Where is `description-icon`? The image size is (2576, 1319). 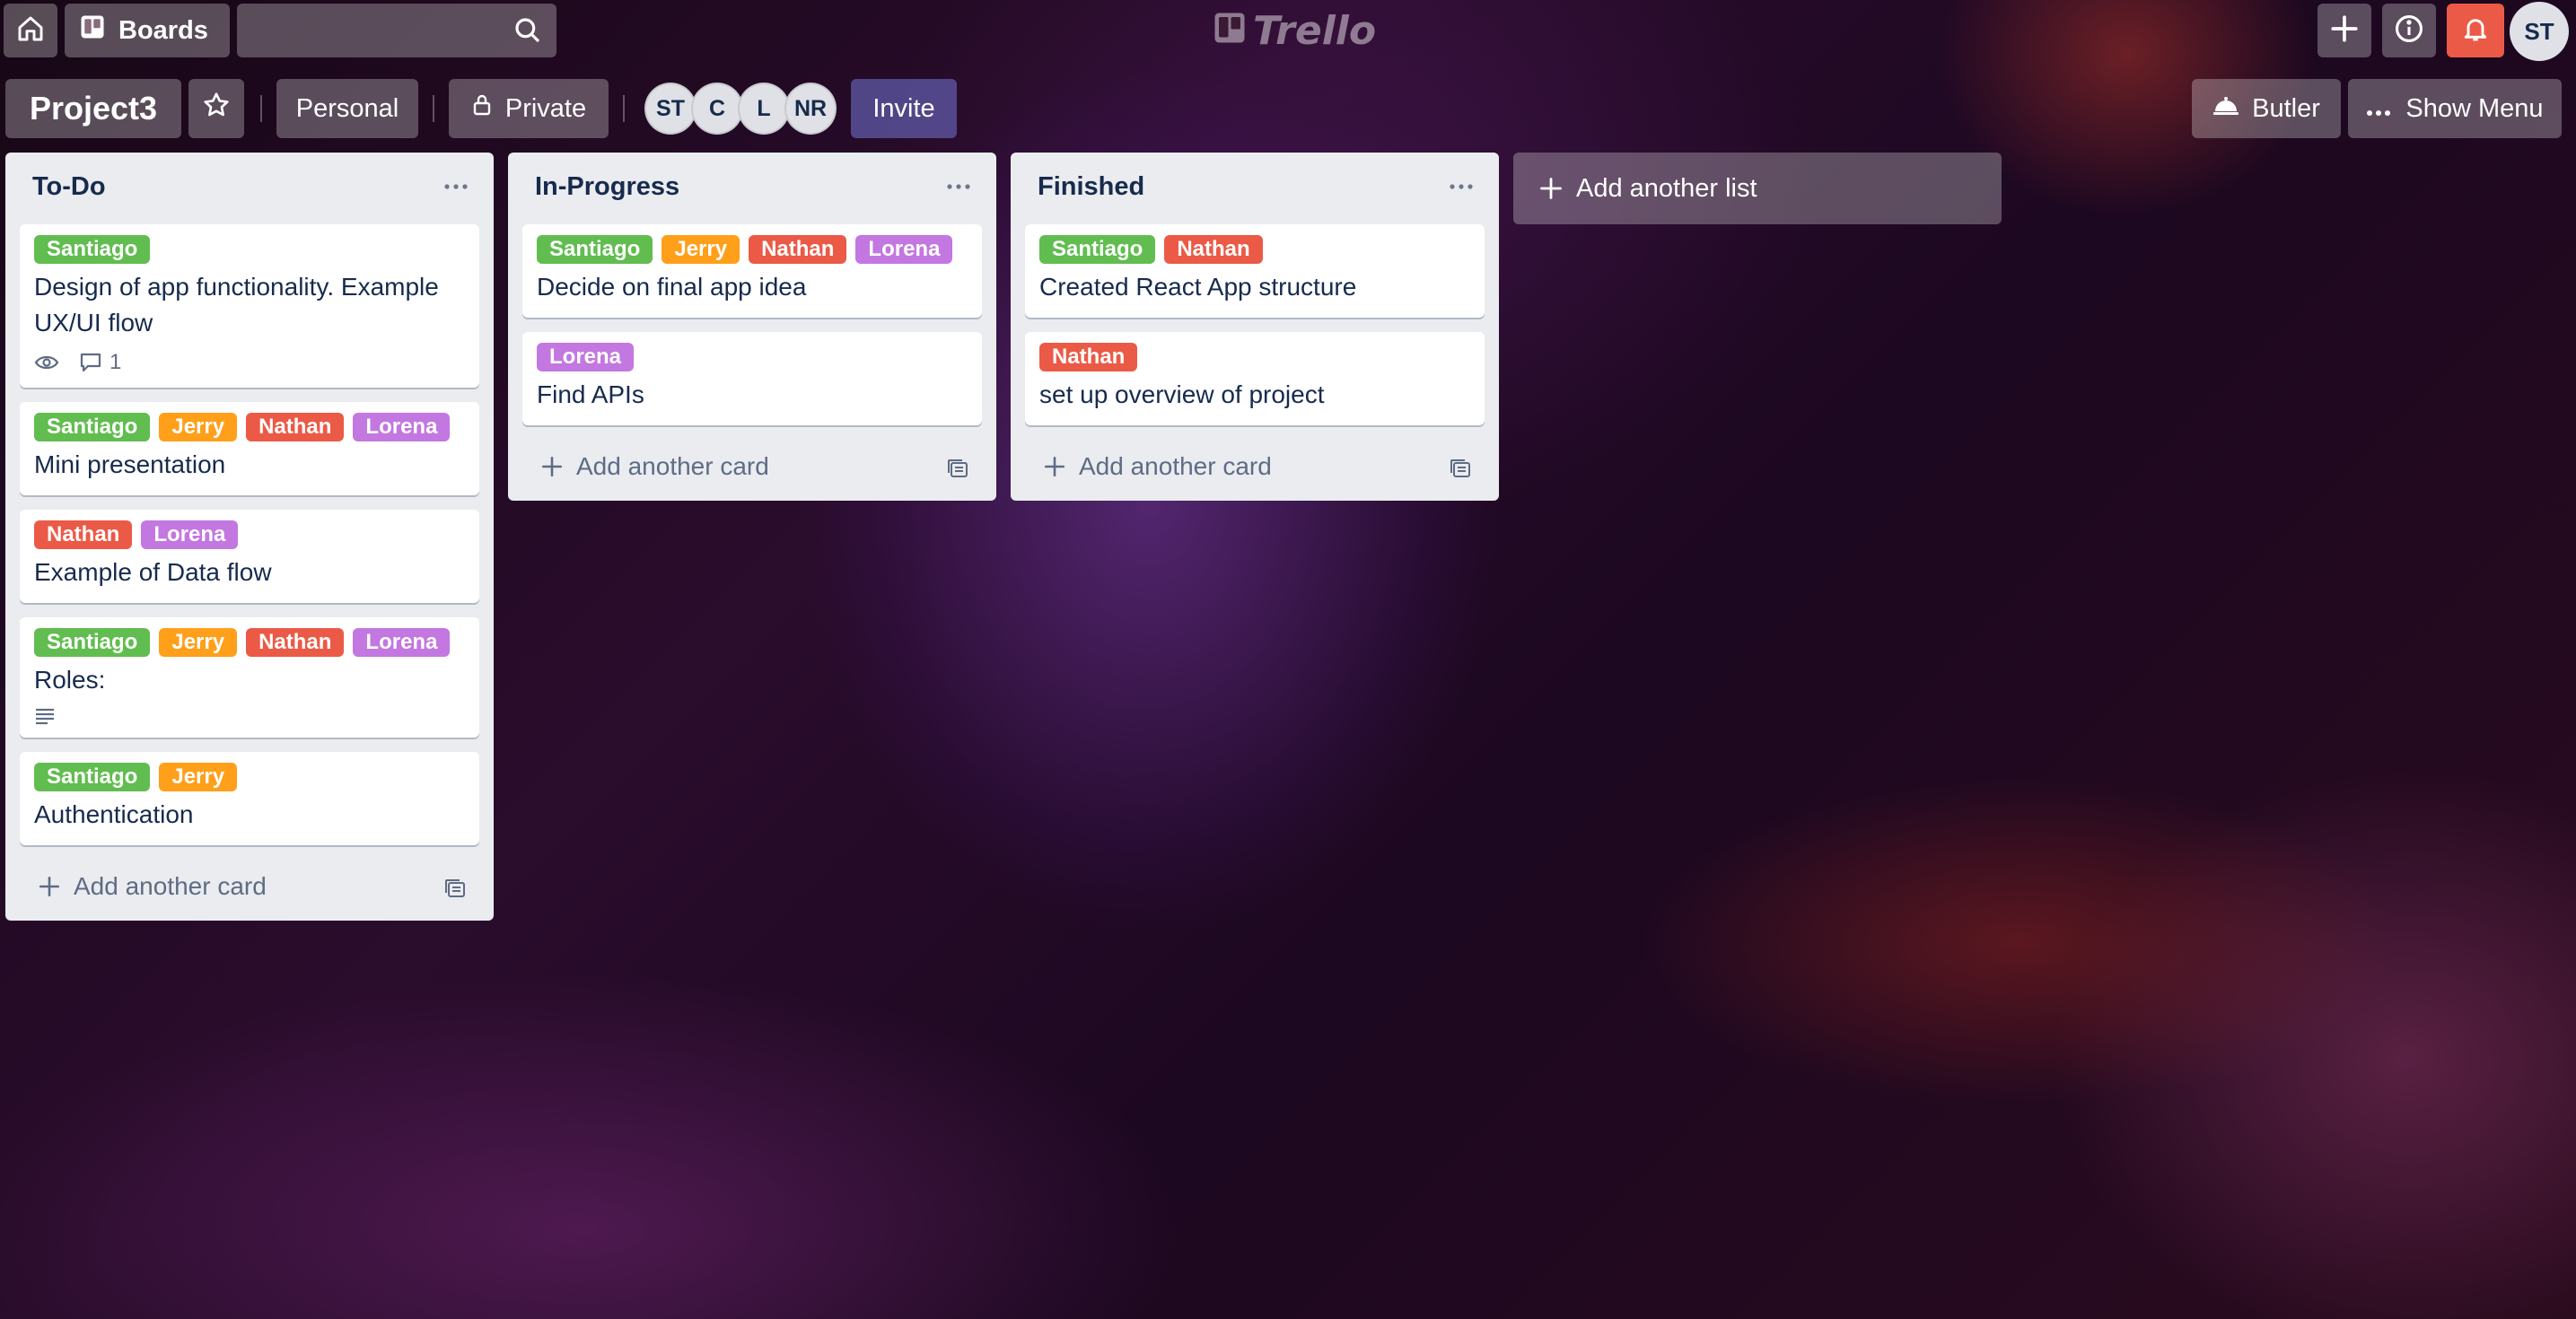 description-icon is located at coordinates (45, 716).